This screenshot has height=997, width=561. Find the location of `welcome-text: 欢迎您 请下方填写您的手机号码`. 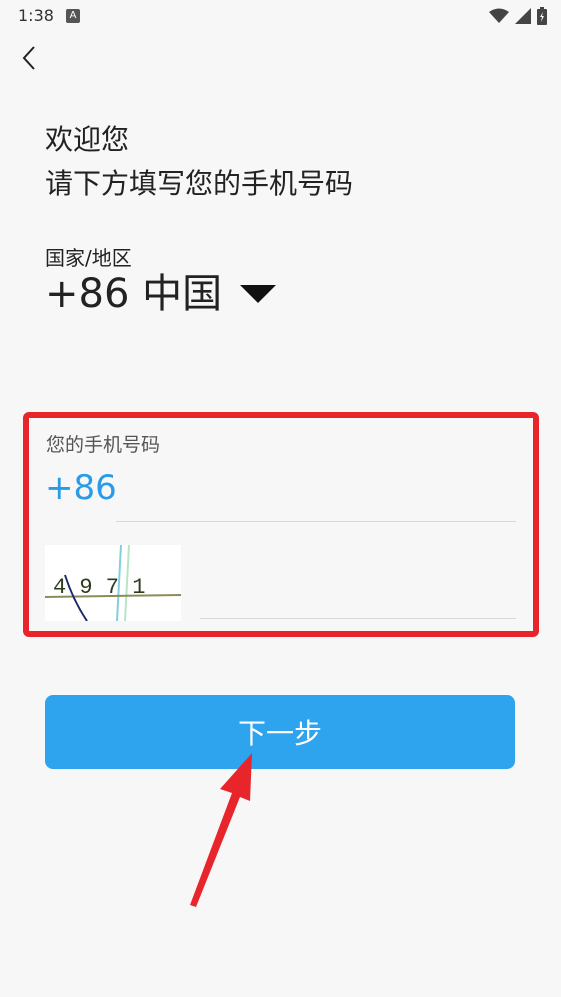

welcome-text: 欢迎您 请下方填写您的手机号码 is located at coordinates (199, 162).